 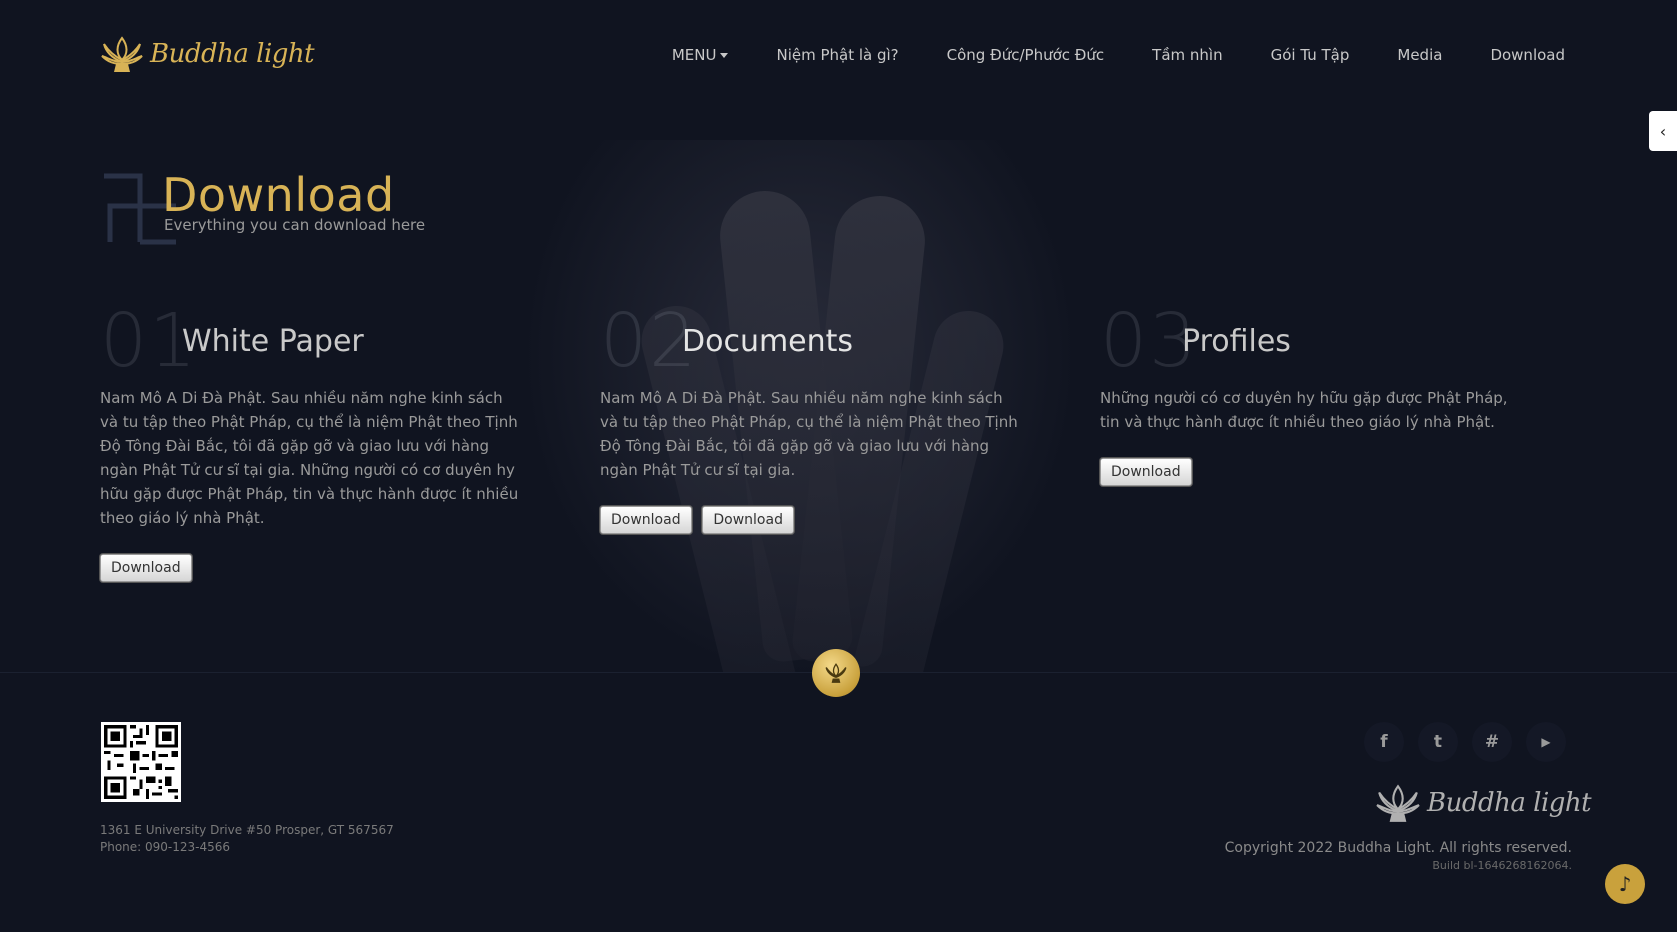 What do you see at coordinates (141, 762) in the screenshot?
I see `qr-code` at bounding box center [141, 762].